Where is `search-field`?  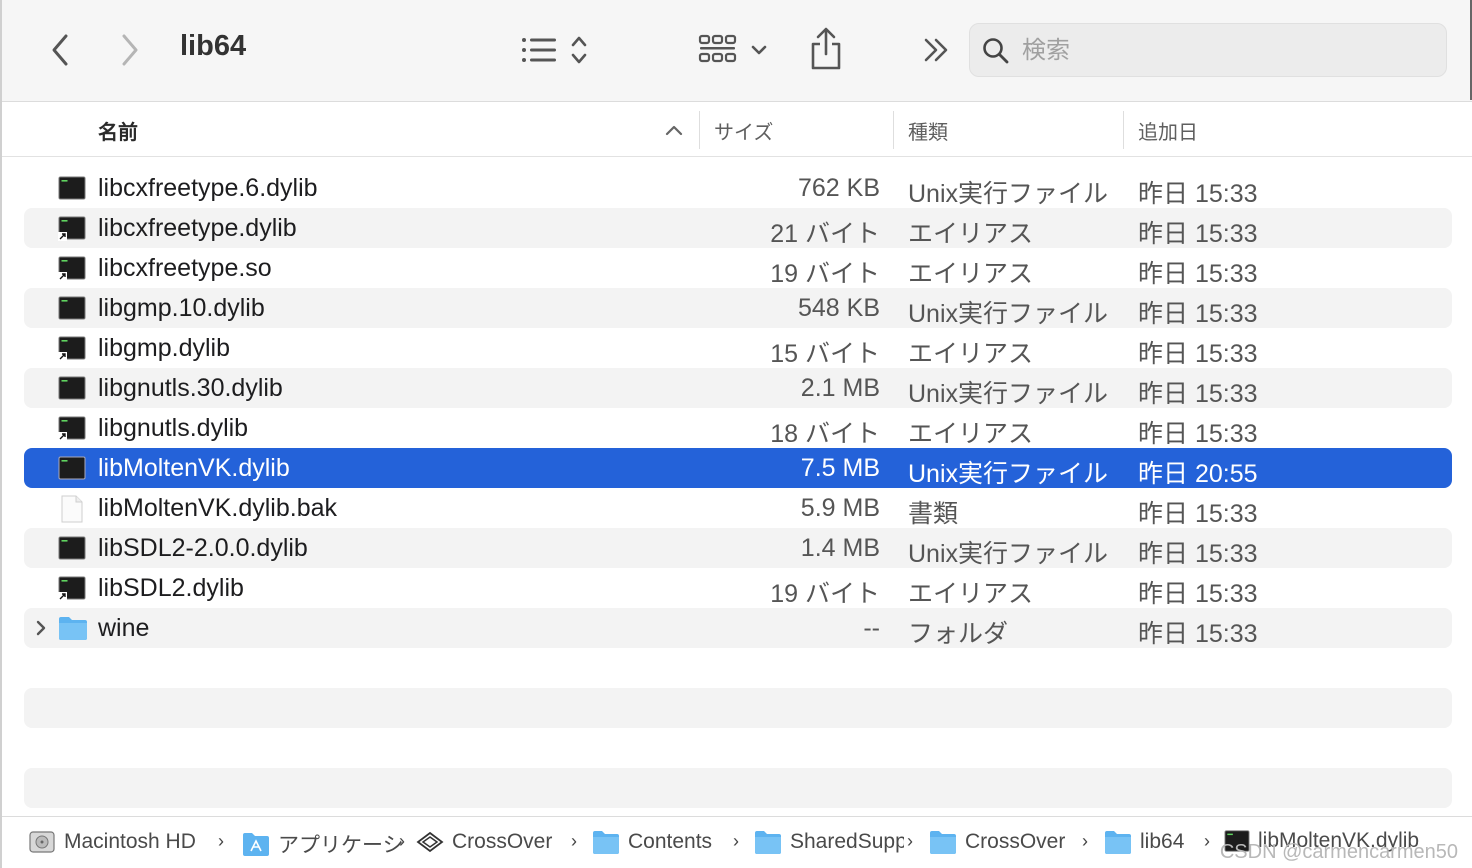
search-field is located at coordinates (1208, 50).